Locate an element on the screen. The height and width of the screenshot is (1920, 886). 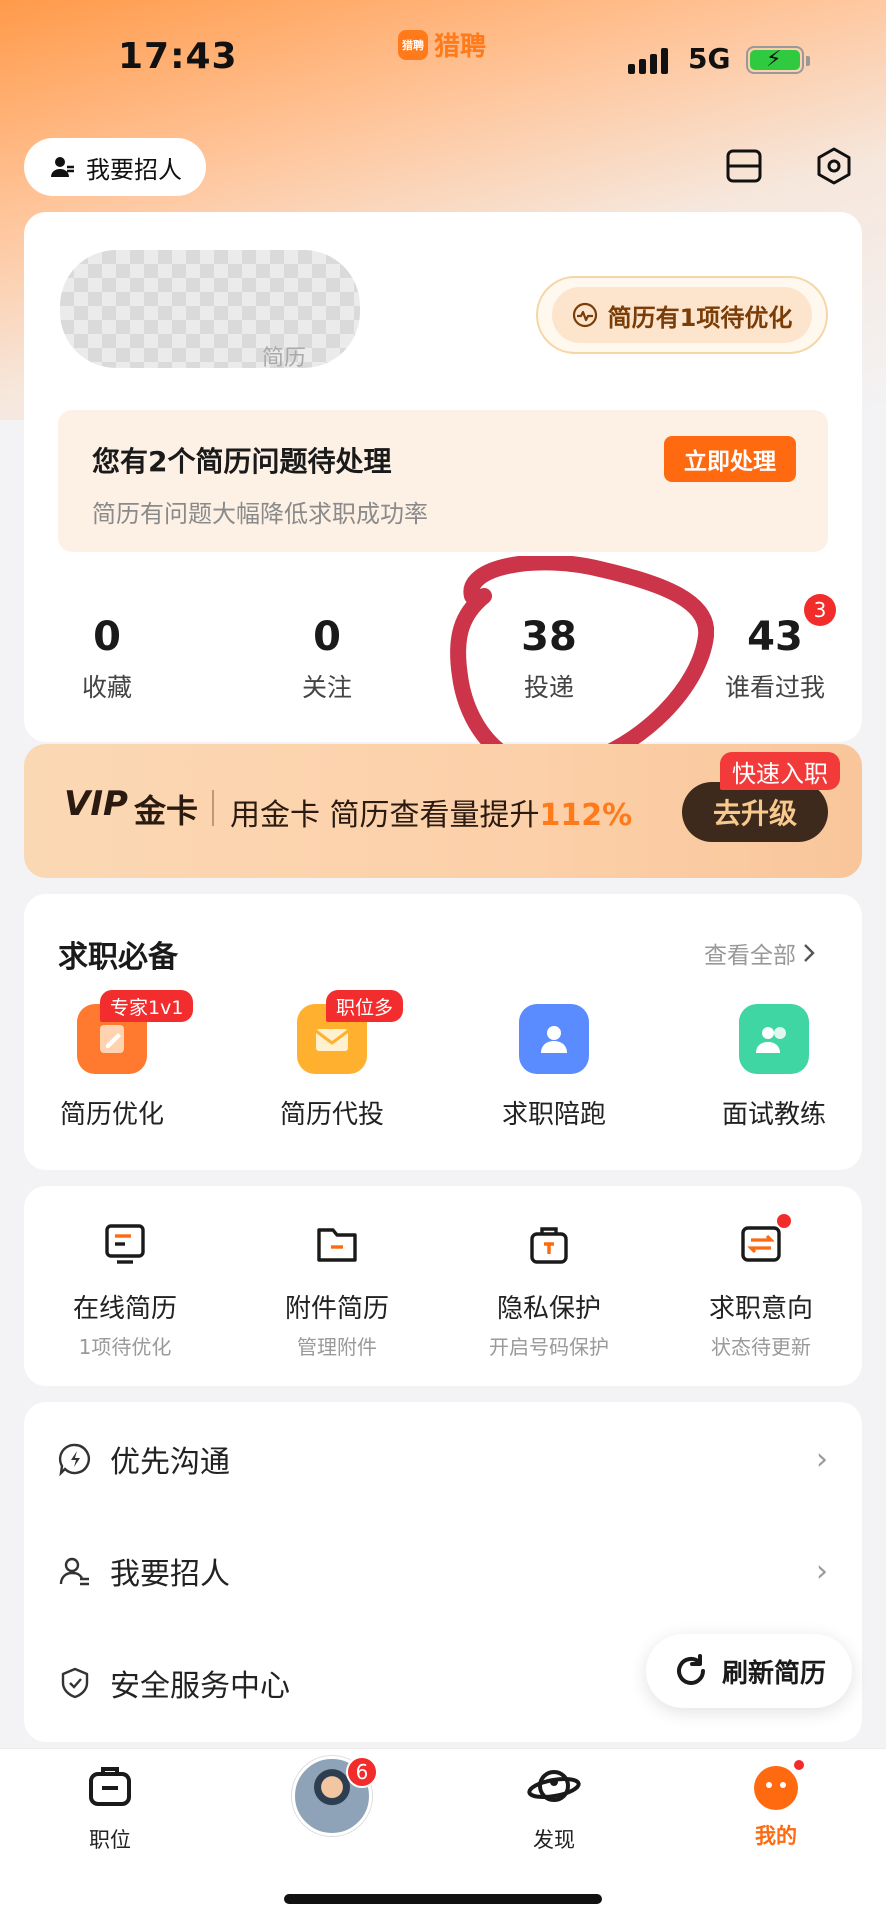
shield-check-icon is located at coordinates (75, 1683).